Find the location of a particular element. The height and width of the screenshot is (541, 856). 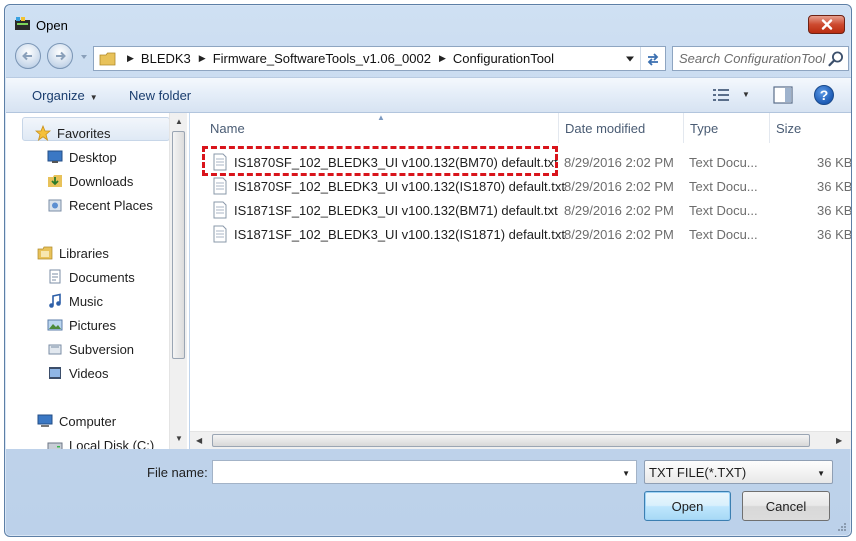

desktop-icon is located at coordinates (55, 157).